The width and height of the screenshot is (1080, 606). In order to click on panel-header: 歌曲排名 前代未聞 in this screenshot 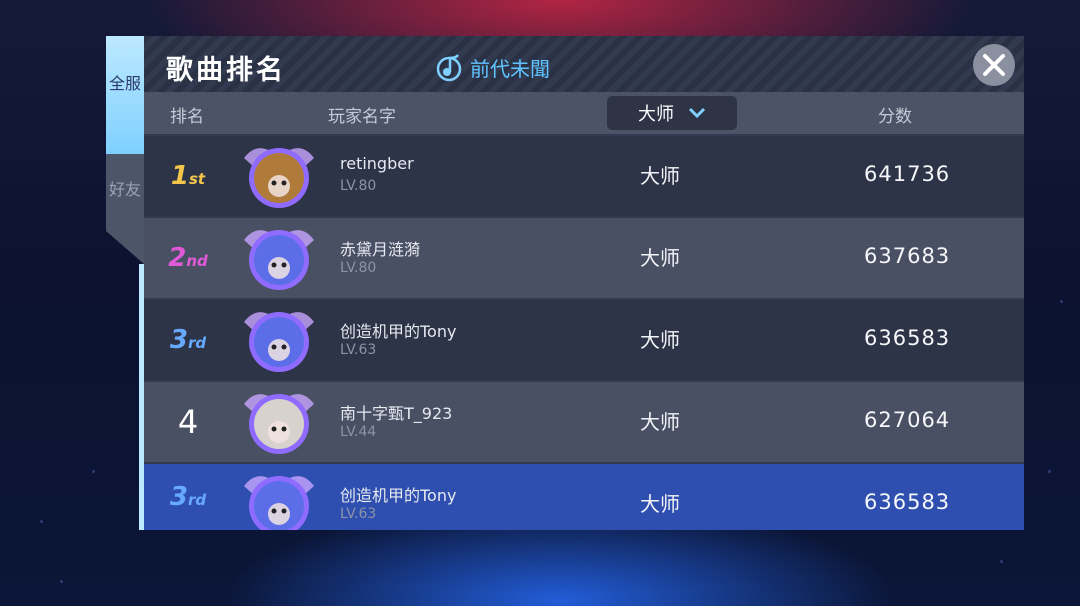, I will do `click(584, 64)`.